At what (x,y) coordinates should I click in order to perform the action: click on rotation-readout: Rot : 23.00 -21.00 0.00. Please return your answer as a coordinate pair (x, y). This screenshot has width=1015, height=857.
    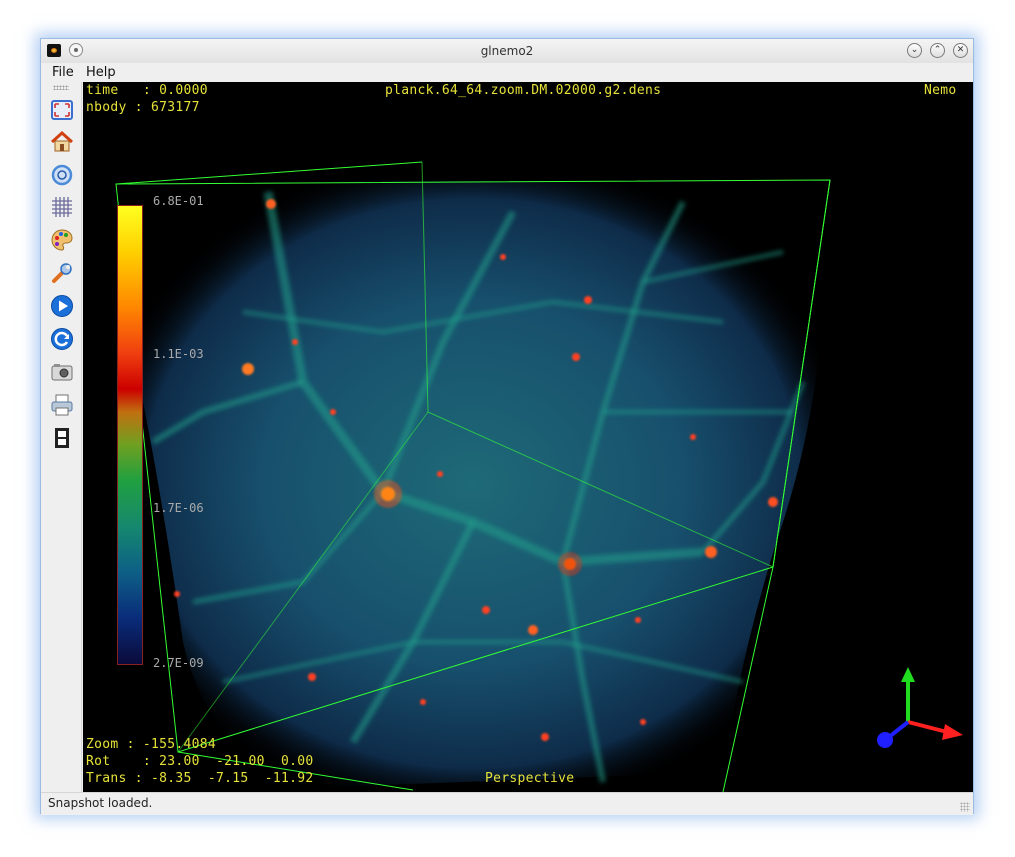
    Looking at the image, I should click on (200, 761).